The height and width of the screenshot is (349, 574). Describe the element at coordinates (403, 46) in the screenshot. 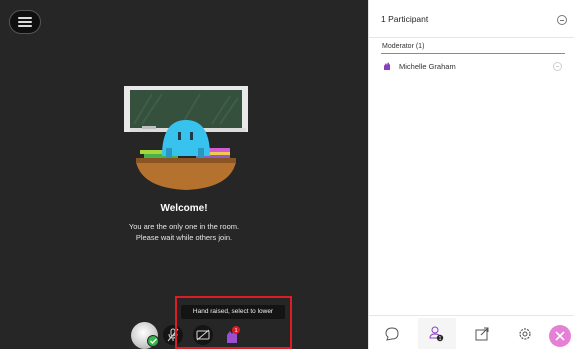

I see `moderator-section-label: Moderator (1)` at that location.